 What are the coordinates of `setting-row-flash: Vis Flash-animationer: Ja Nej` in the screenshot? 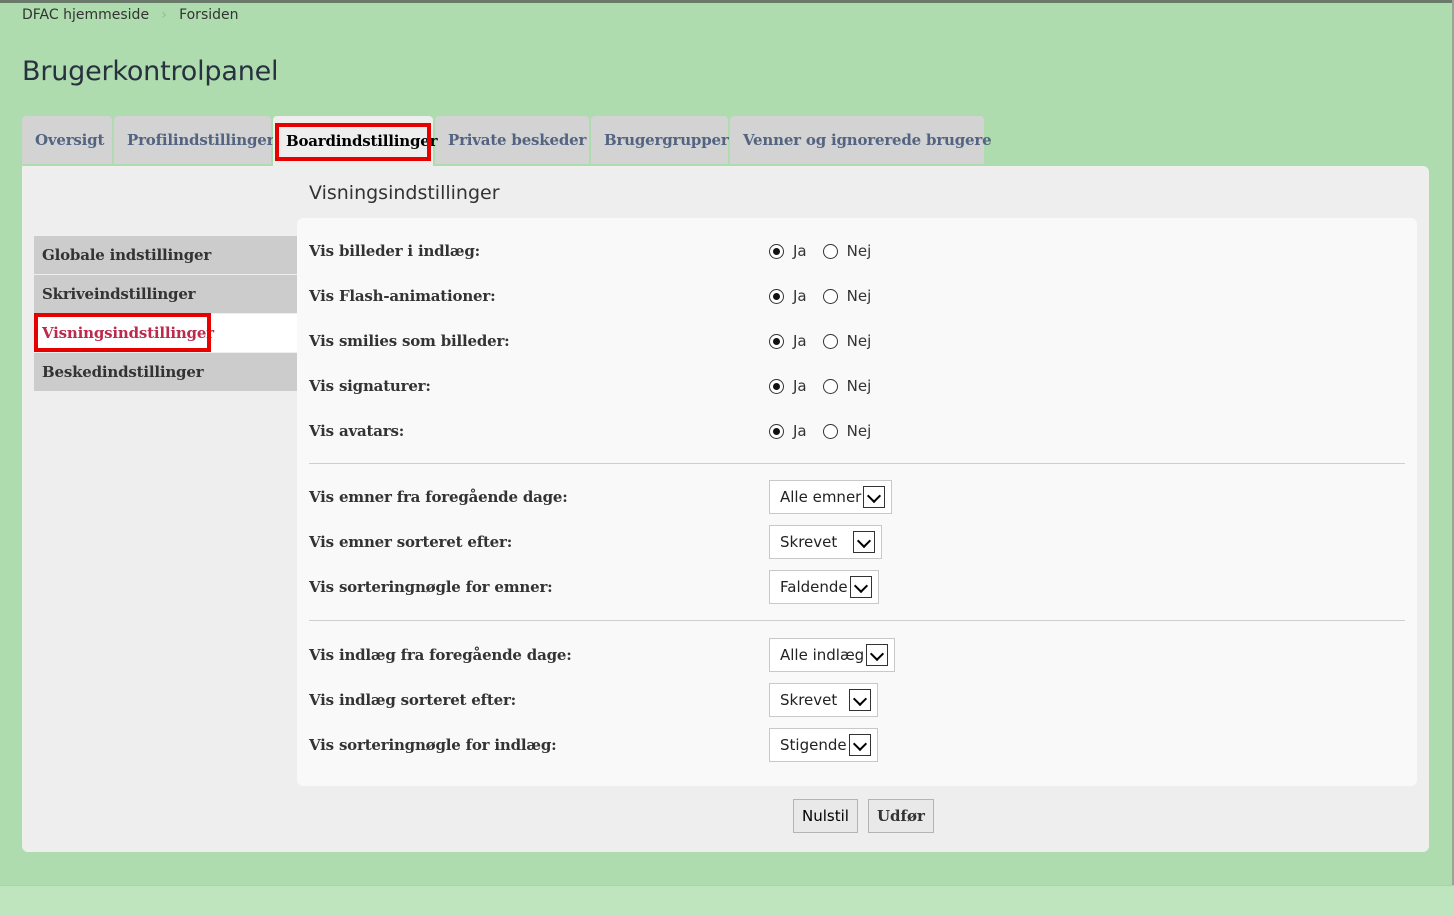 It's located at (857, 296).